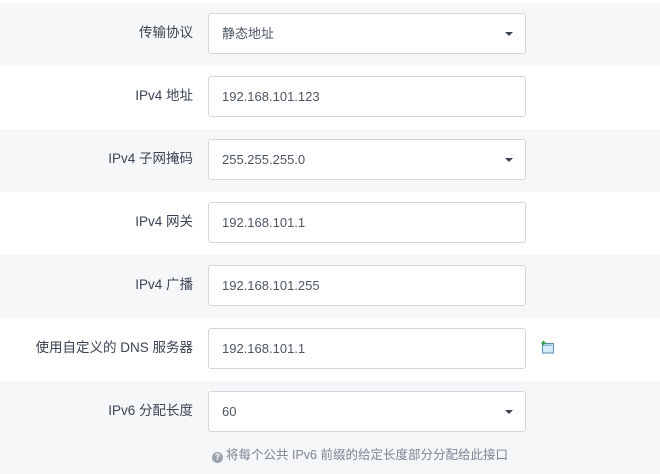  Describe the element at coordinates (367, 159) in the screenshot. I see `ipv4-netmask-select: 255.255.255.0` at that location.